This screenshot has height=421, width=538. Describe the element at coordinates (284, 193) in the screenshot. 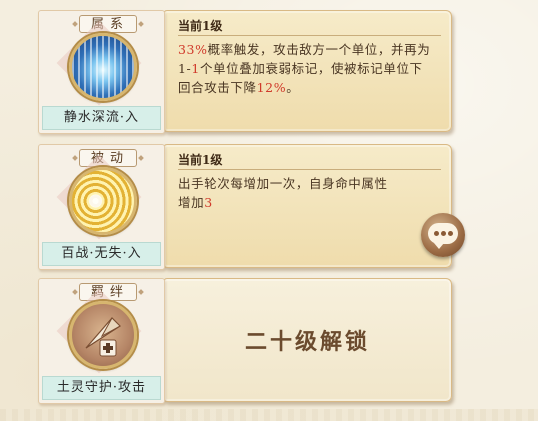

I see `skill-description: 出手轮次每增加一次，自身命中属性增加3` at that location.